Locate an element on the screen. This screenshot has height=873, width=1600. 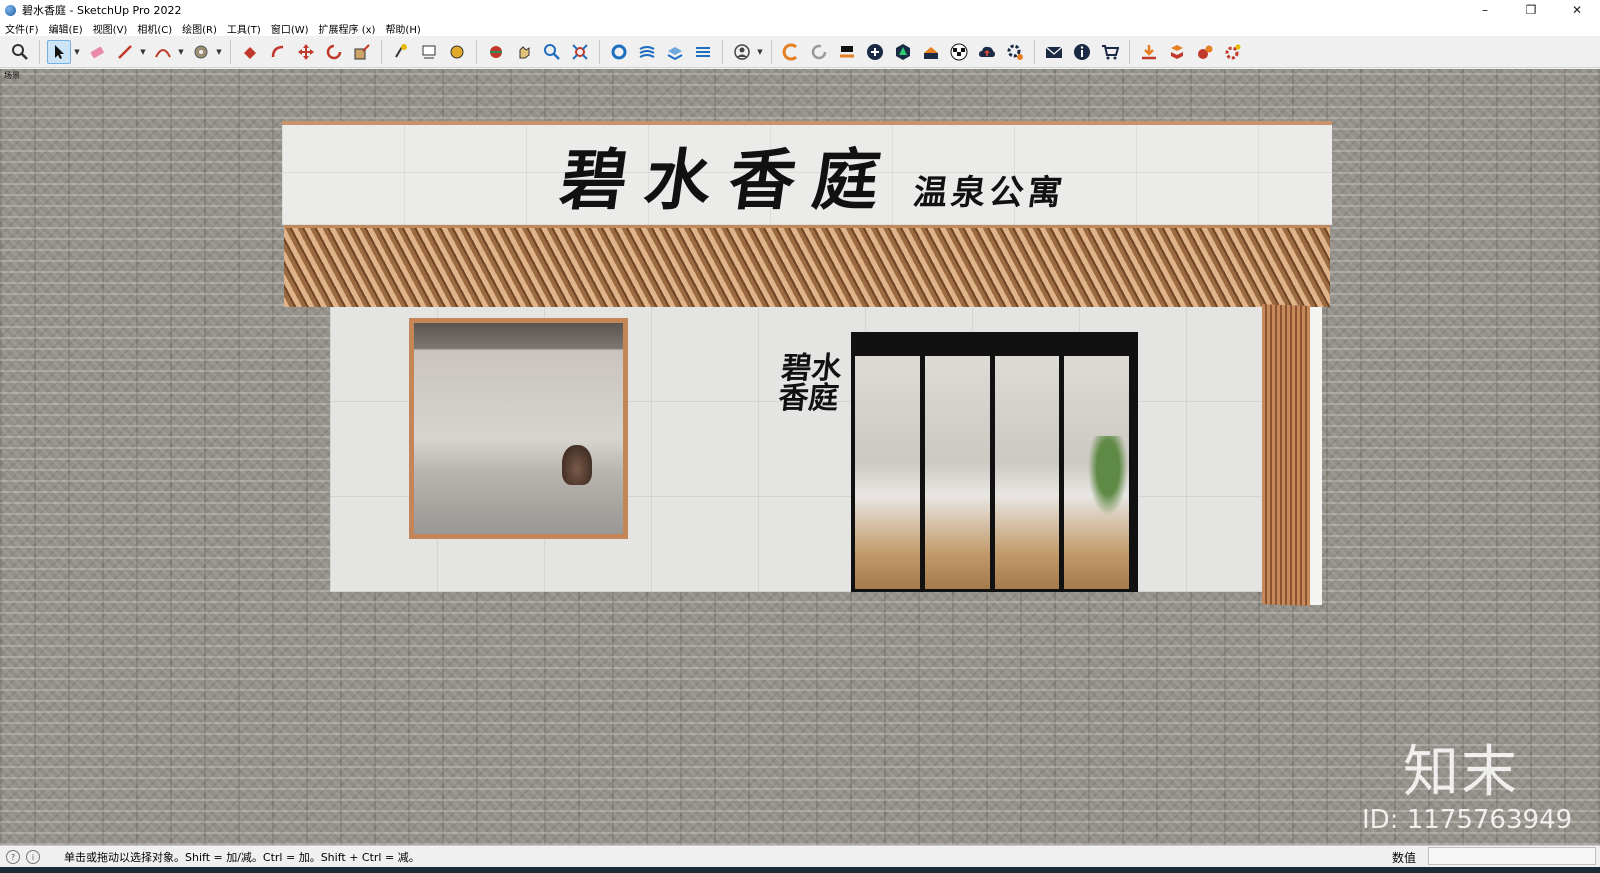
maximize-button: ❐ is located at coordinates (1531, 10).